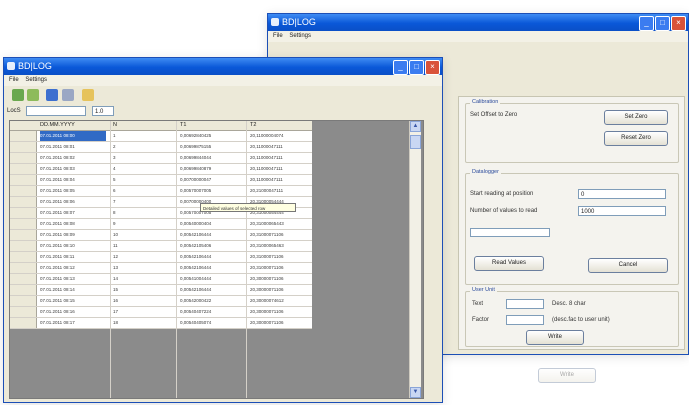  What do you see at coordinates (143, 268) in the screenshot?
I see `cell-n: 13` at bounding box center [143, 268].